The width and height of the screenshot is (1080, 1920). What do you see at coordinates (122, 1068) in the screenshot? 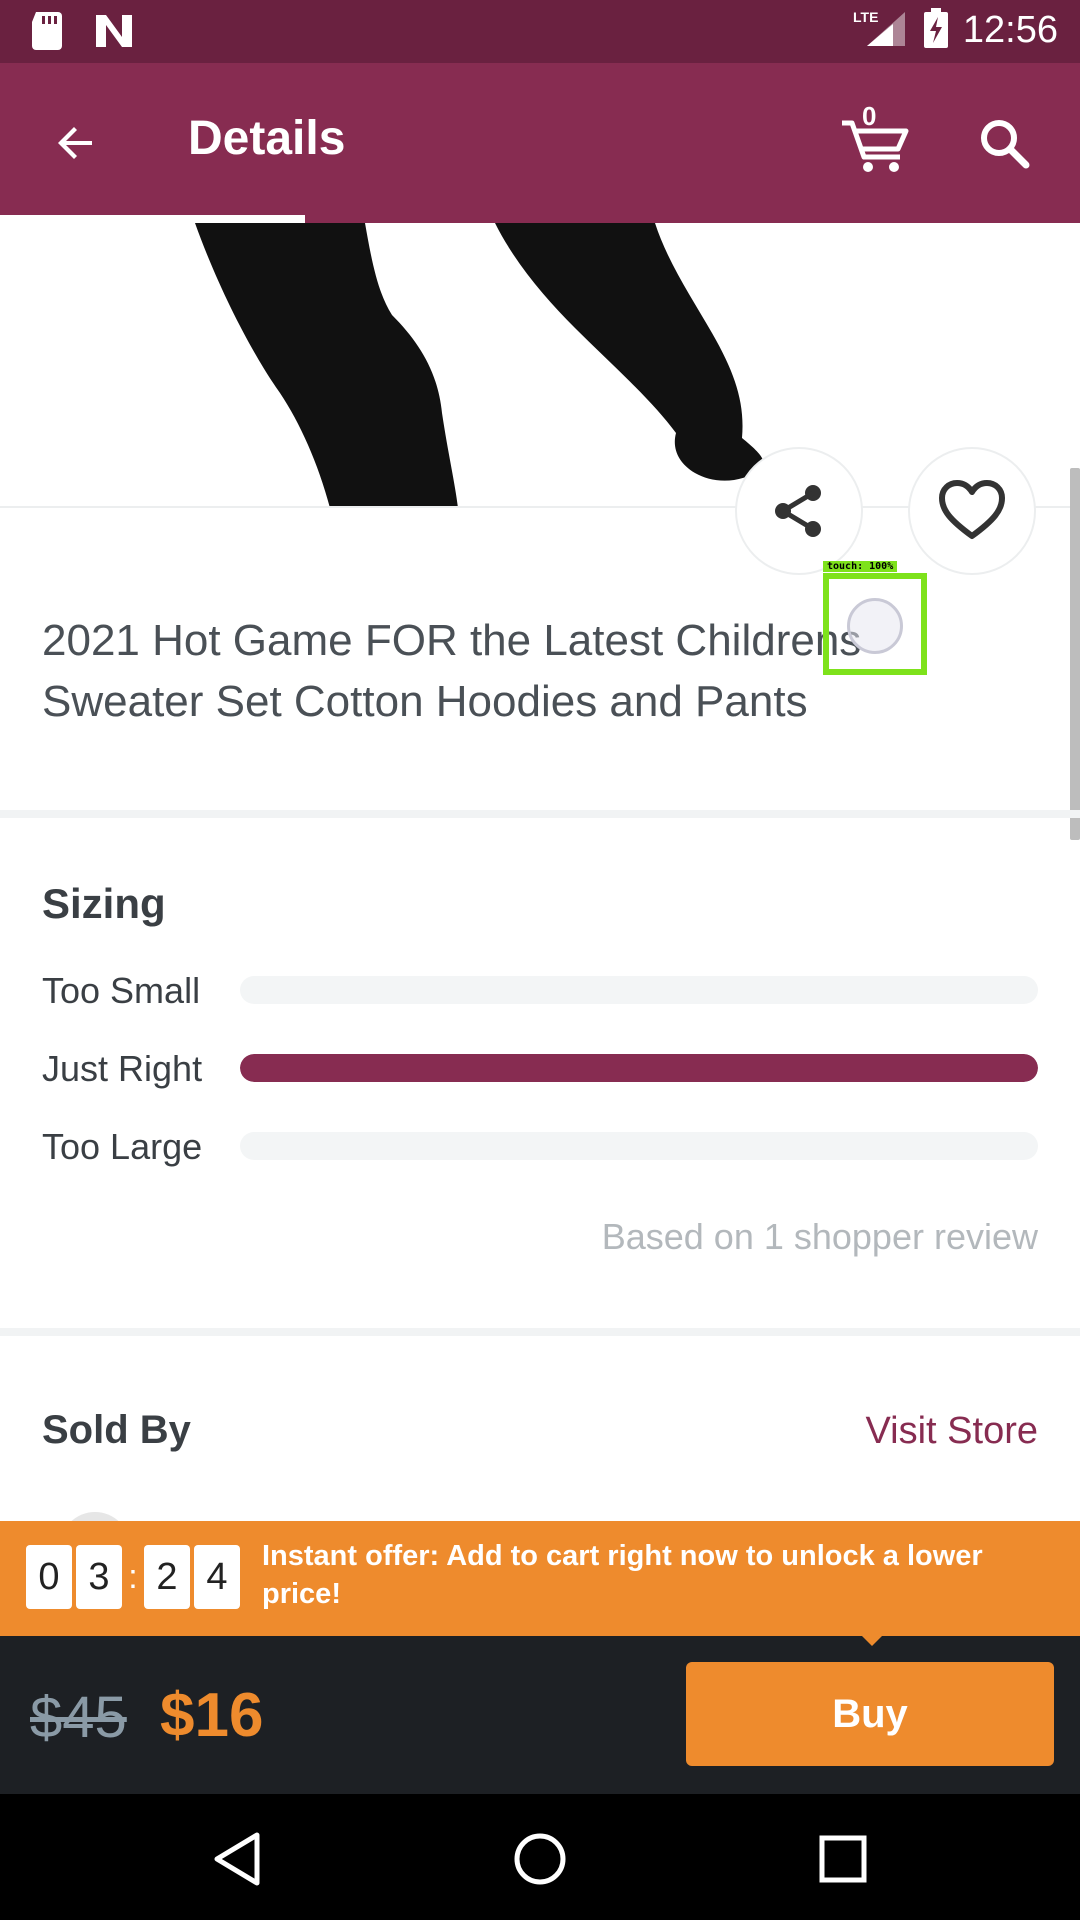
I see `size-label: Just Right` at bounding box center [122, 1068].